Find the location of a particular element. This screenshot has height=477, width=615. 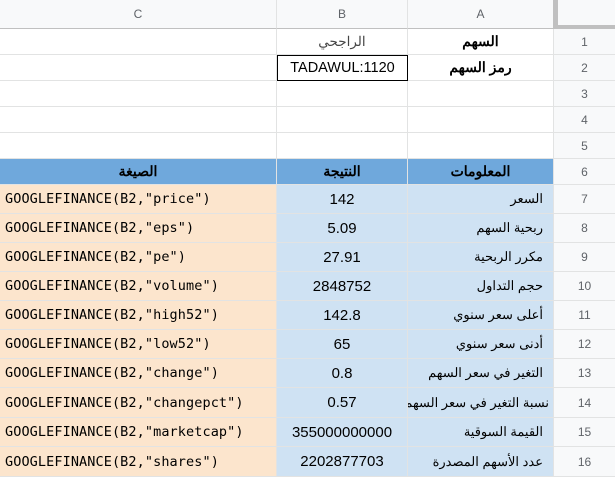

info-cell: نسبة التغير في سعر السهم is located at coordinates (481, 403).